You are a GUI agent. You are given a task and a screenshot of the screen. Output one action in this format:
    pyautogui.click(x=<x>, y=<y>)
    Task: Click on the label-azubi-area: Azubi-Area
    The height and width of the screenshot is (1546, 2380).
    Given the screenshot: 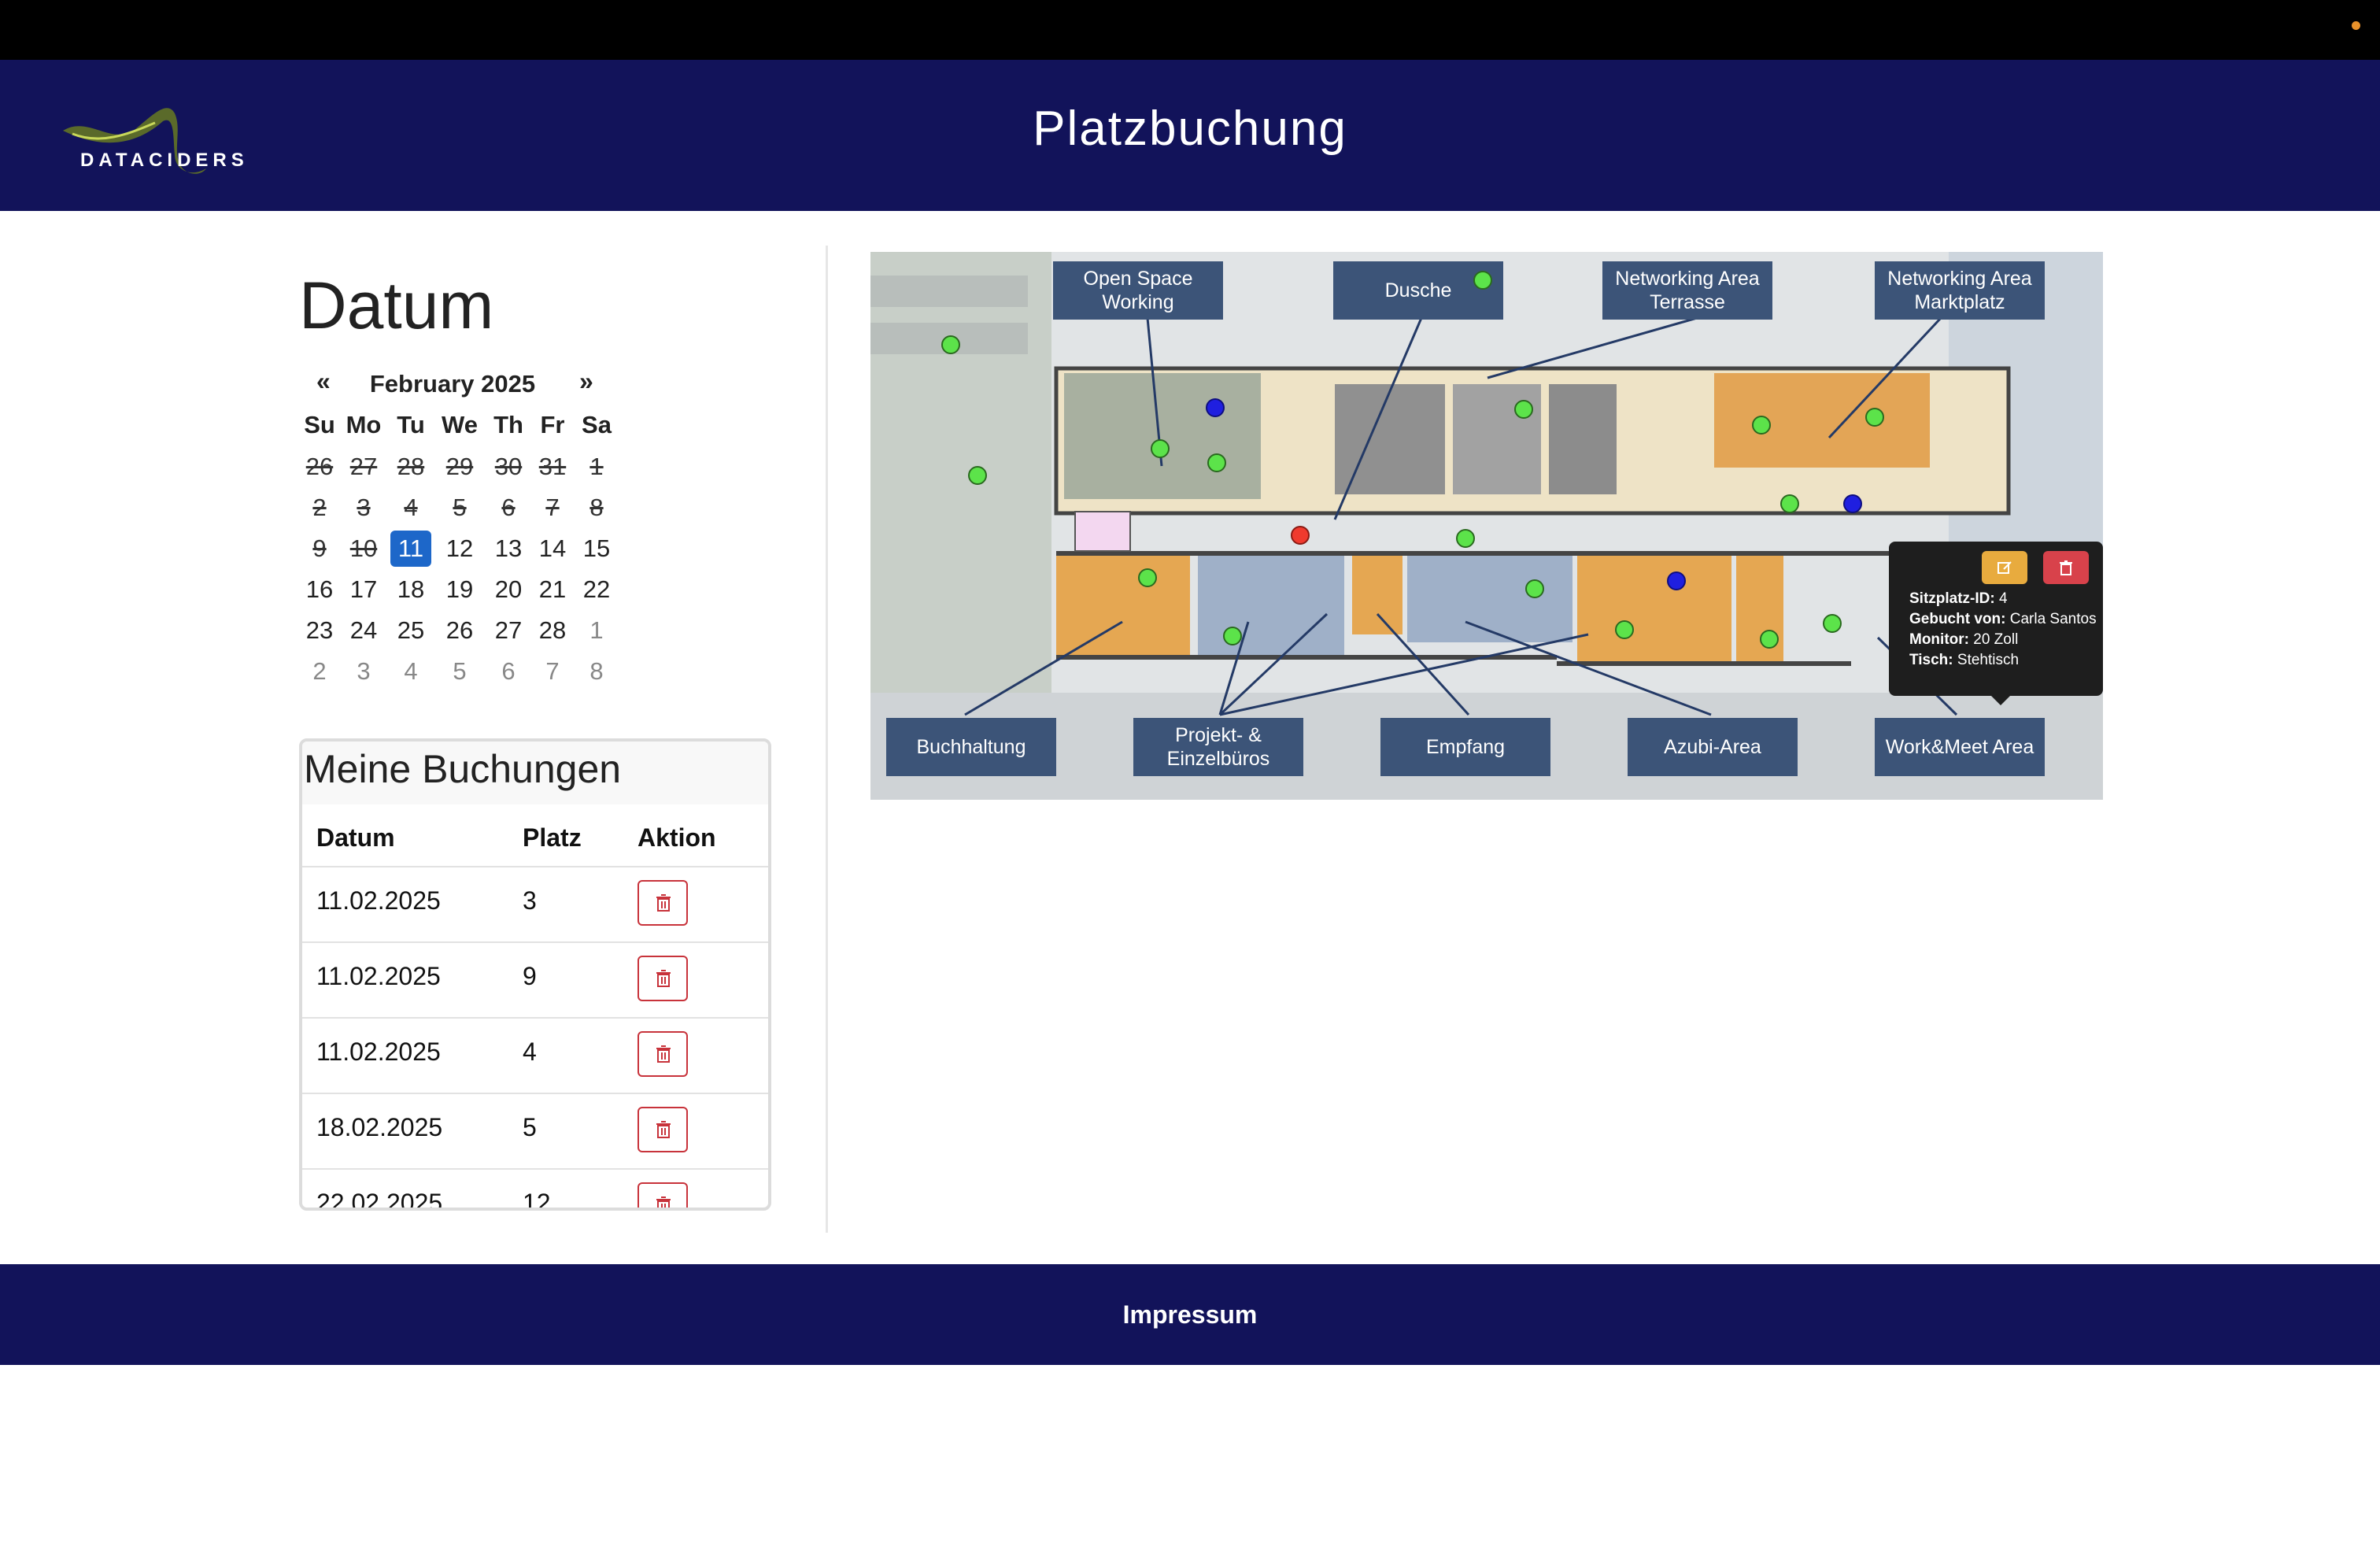 What is the action you would take?
    pyautogui.click(x=1713, y=747)
    